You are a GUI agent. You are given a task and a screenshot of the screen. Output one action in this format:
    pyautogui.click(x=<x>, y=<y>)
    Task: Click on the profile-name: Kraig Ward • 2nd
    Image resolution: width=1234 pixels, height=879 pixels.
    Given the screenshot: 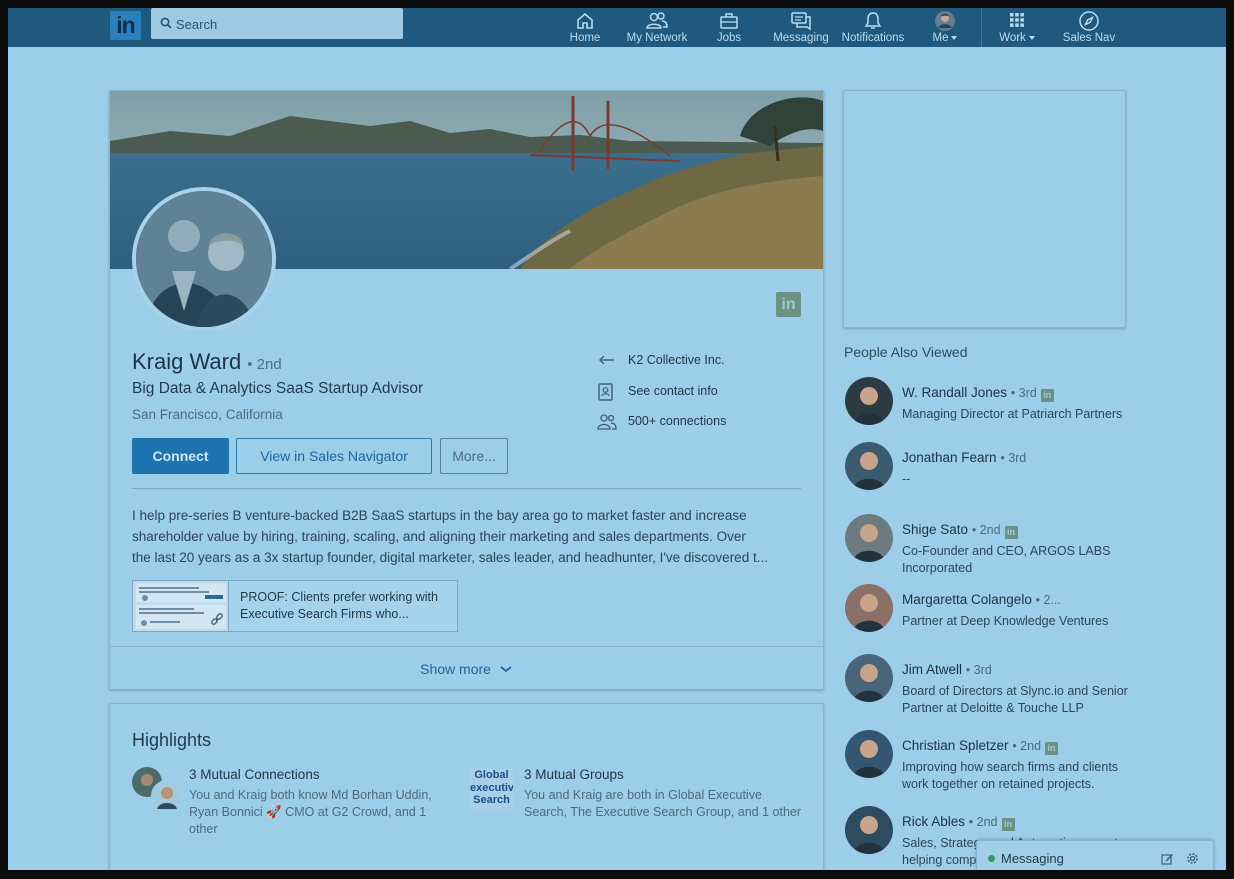 What is the action you would take?
    pyautogui.click(x=207, y=361)
    